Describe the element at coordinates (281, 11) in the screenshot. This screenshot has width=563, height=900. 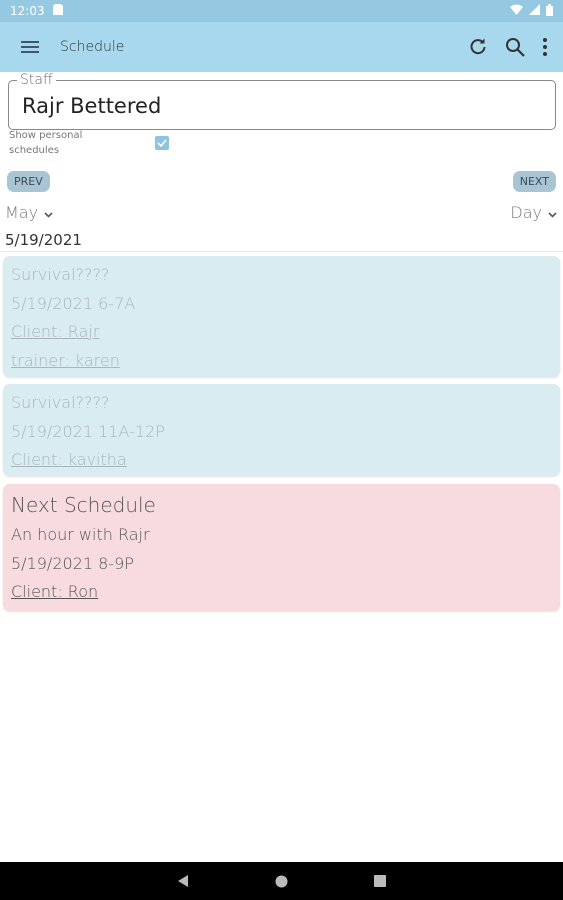
I see `status-bar: 12:03` at that location.